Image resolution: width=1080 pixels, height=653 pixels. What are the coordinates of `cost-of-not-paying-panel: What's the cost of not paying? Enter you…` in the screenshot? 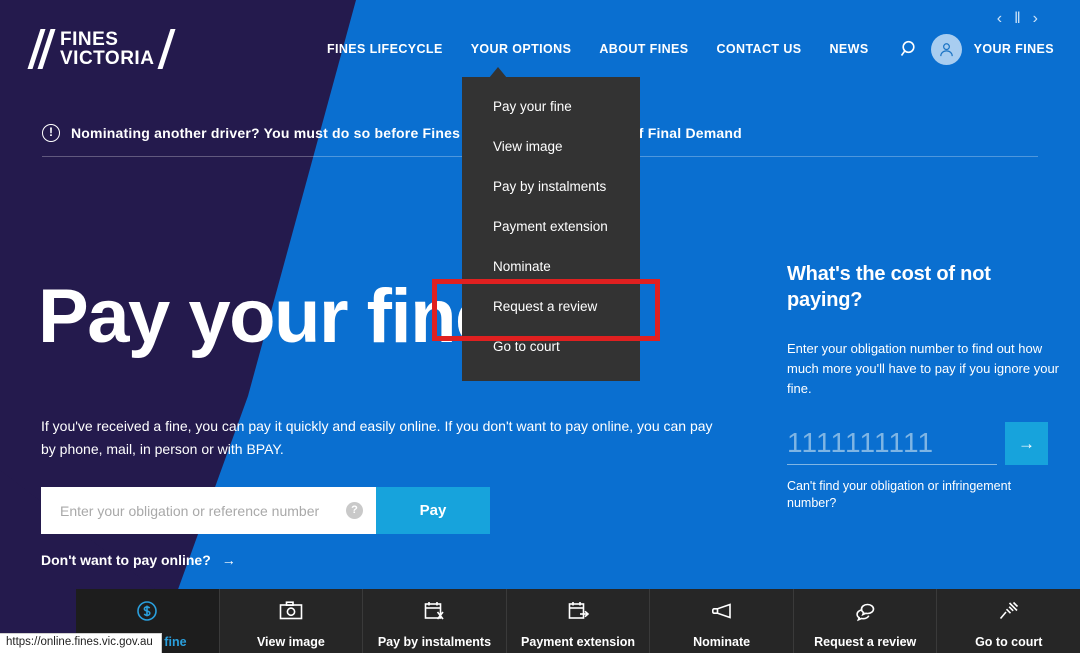 It's located at (923, 386).